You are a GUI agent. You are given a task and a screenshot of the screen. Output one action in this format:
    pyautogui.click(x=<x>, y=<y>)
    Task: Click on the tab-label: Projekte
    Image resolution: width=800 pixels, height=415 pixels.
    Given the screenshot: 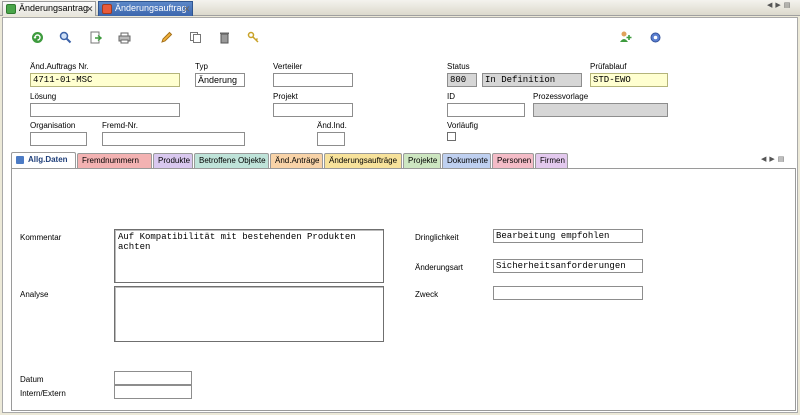 What is the action you would take?
    pyautogui.click(x=423, y=160)
    